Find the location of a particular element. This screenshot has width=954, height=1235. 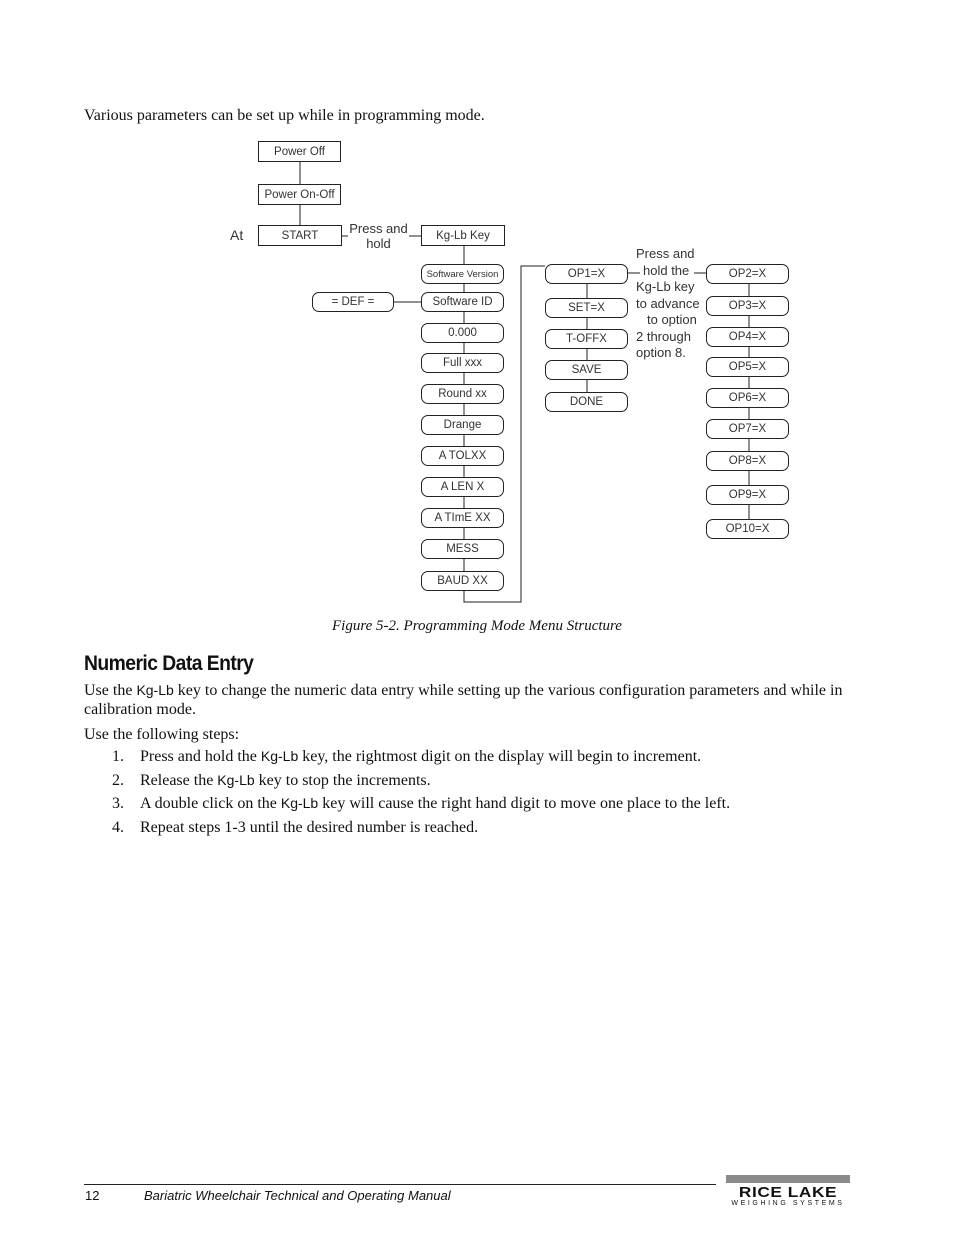

press-hold-line: Press and is located at coordinates (378, 228).